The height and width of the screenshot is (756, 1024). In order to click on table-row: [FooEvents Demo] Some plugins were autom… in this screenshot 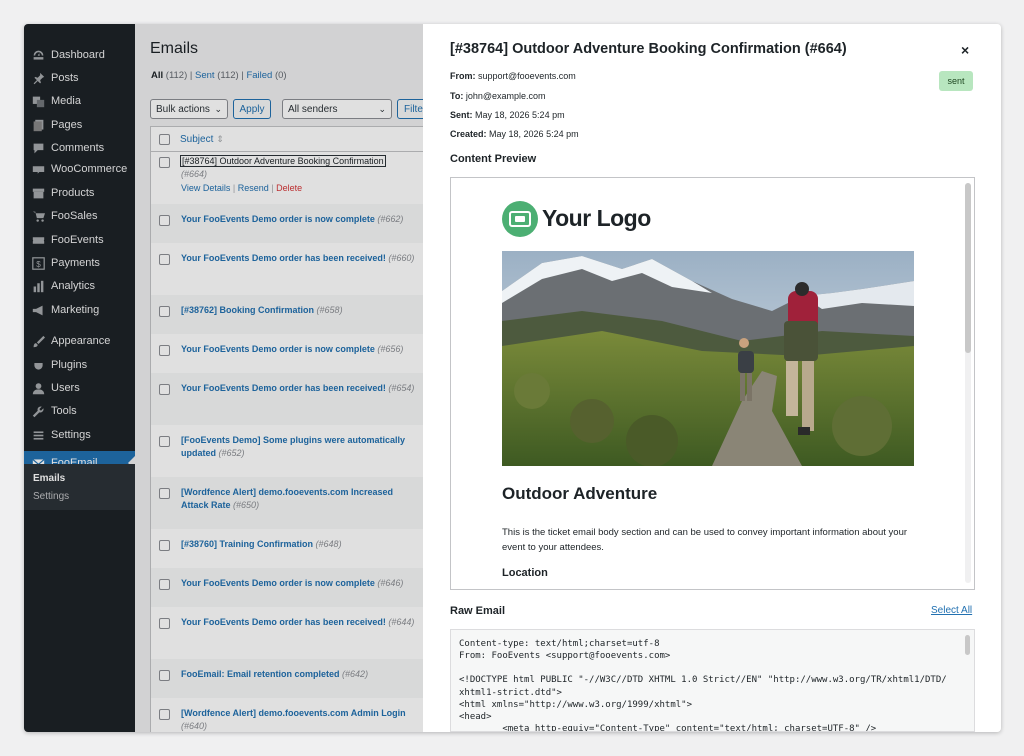, I will do `click(286, 451)`.